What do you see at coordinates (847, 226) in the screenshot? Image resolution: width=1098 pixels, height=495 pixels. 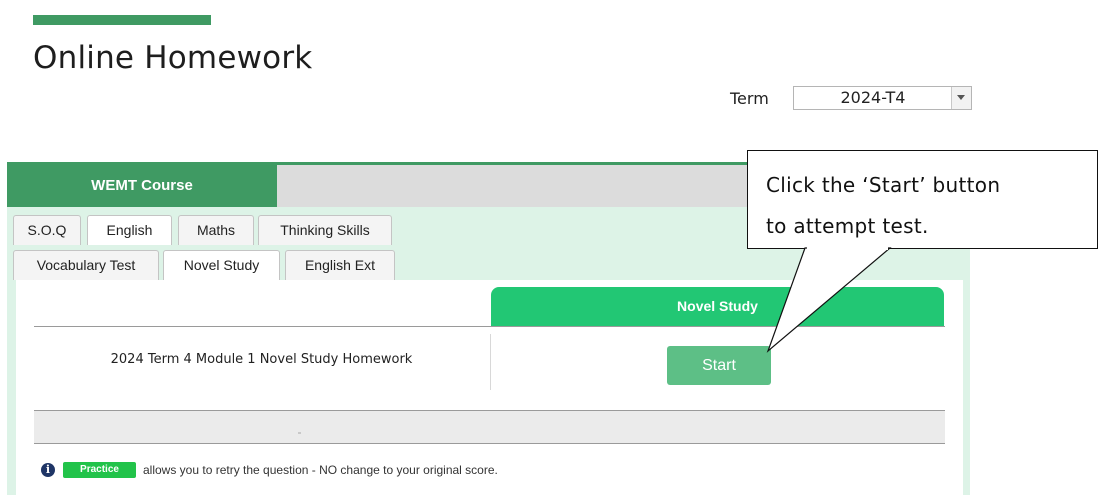 I see `callout-text-line2: to attempt test.` at bounding box center [847, 226].